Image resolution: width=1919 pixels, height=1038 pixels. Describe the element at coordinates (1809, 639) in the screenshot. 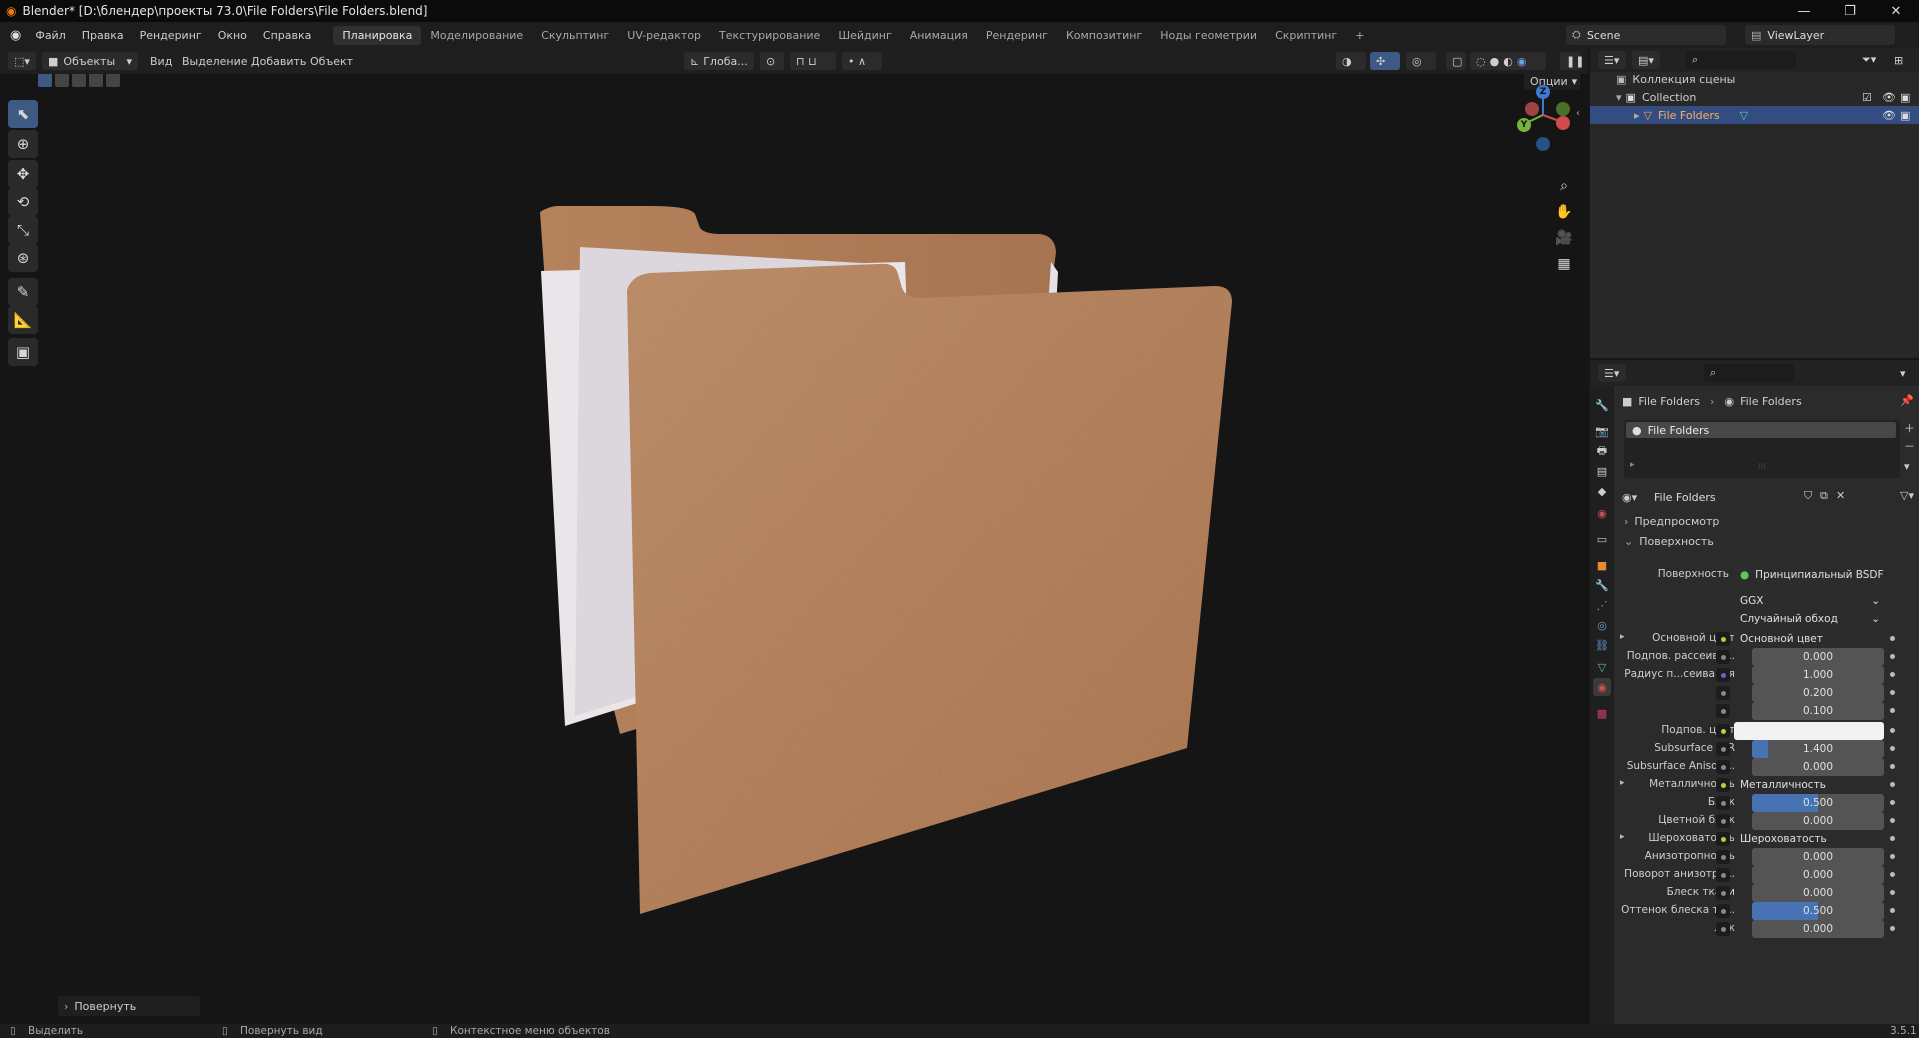

I see `bsdf-linked-input: Основной цвет` at that location.